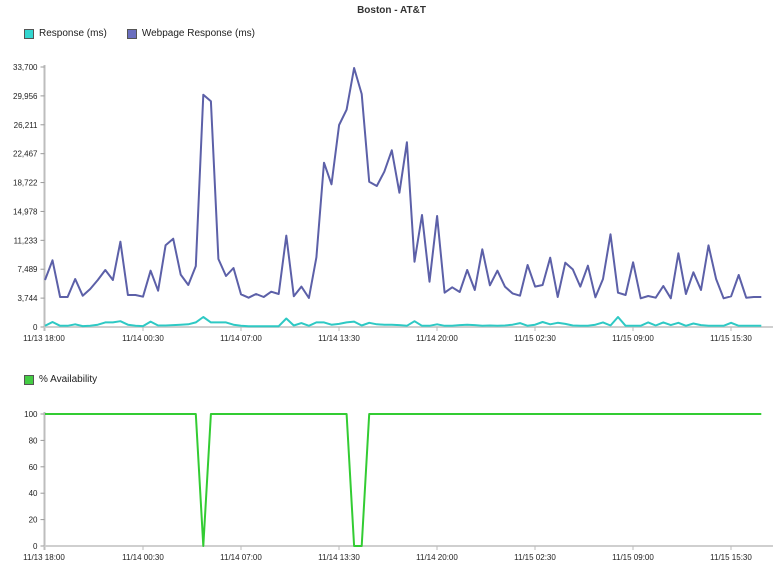 Image resolution: width=783 pixels, height=581 pixels. What do you see at coordinates (633, 557) in the screenshot?
I see `x-tick-label: 11/15 09:00` at bounding box center [633, 557].